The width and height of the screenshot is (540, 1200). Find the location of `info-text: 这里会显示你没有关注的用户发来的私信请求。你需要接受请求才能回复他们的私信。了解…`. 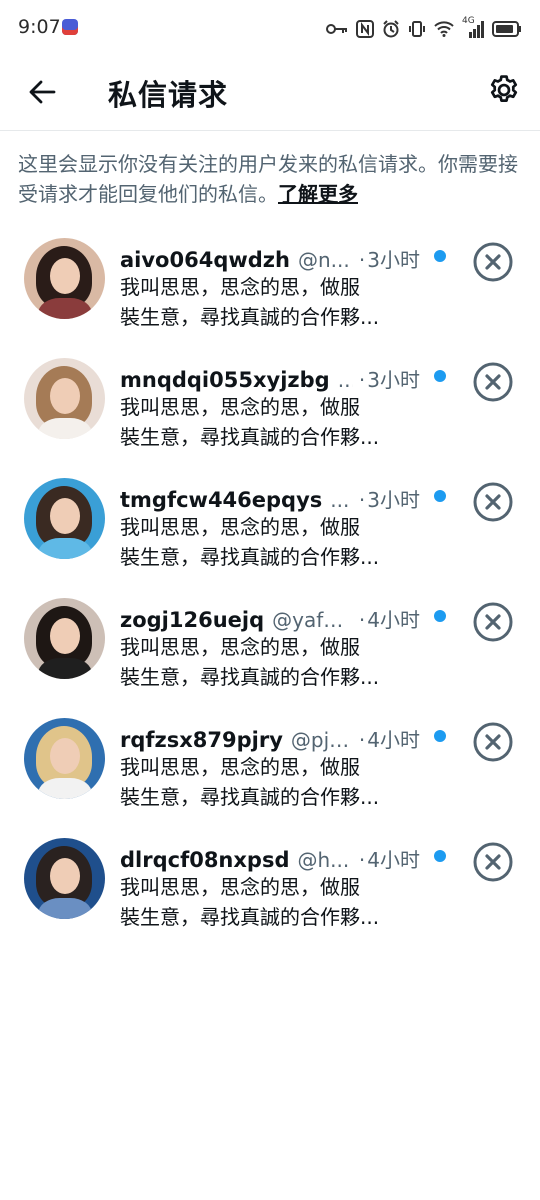

info-text: 这里会显示你没有关注的用户发来的私信请求。你需要接受请求才能回复他们的私信。了解… is located at coordinates (273, 179).